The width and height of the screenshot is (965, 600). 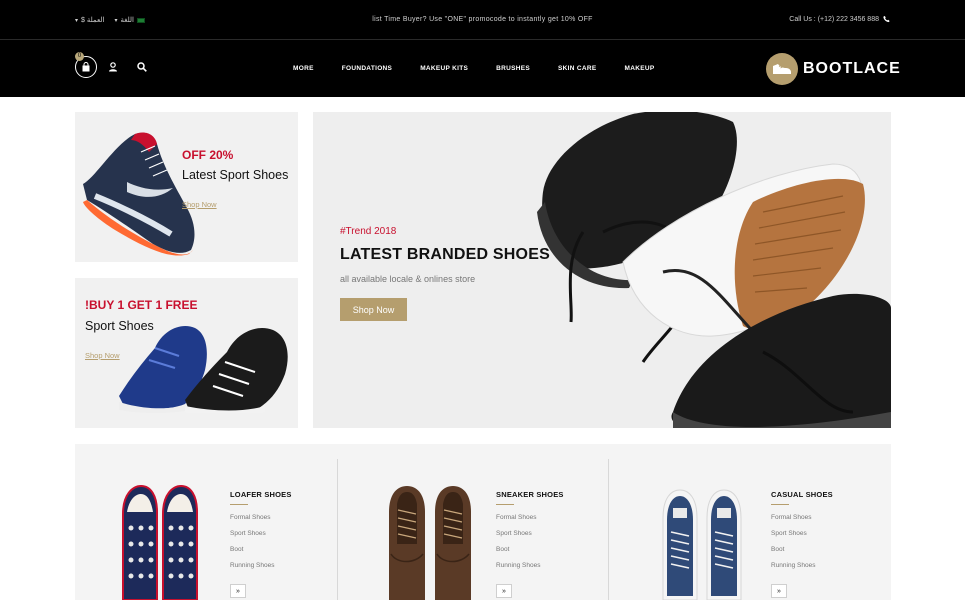 I want to click on menu-item-makeup-kits: MAKEUP KITS, so click(x=444, y=68).